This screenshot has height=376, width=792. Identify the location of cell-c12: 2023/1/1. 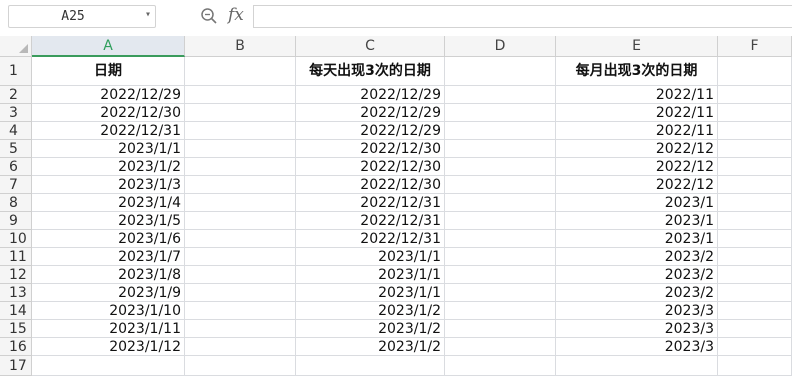
(370, 275).